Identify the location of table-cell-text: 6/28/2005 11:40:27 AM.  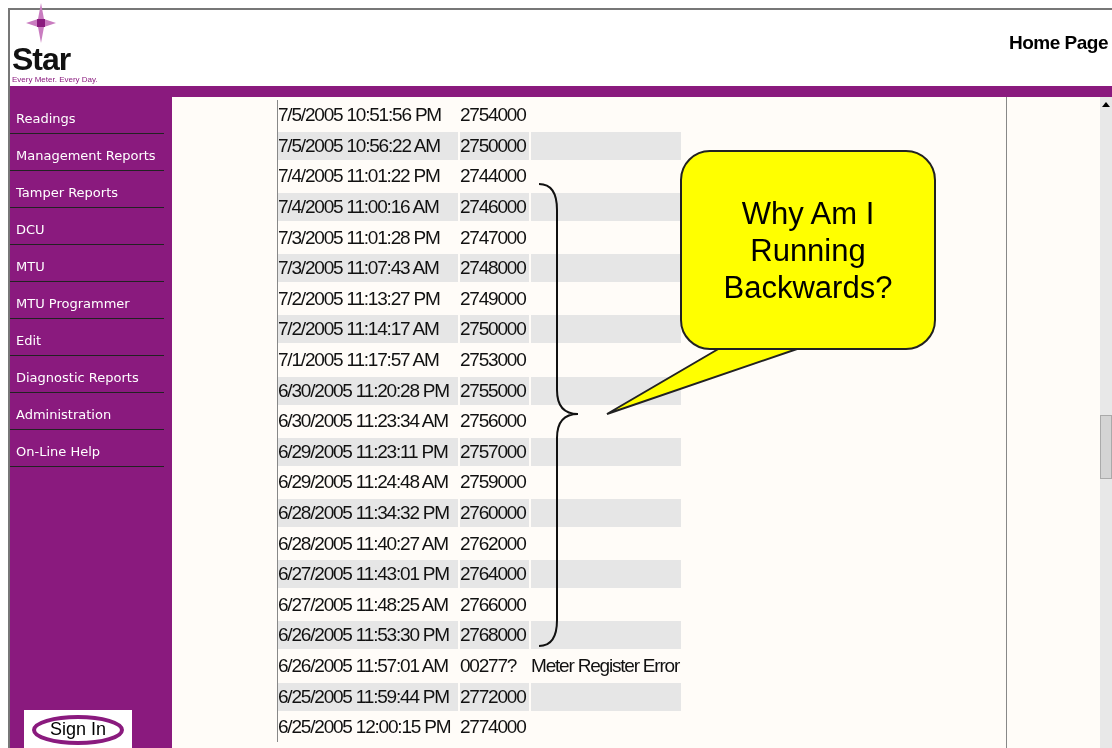
(363, 543).